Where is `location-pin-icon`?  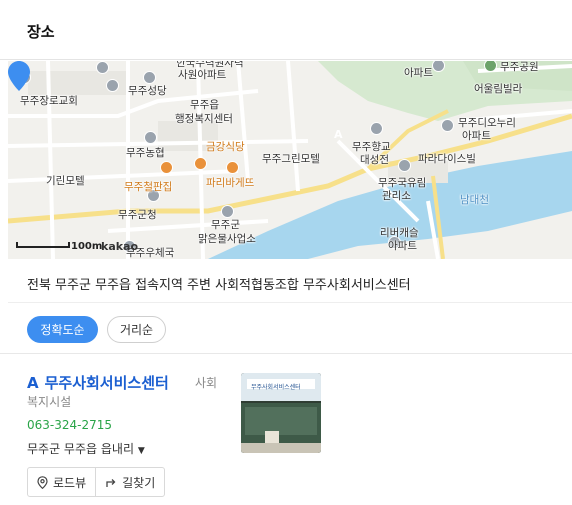 location-pin-icon is located at coordinates (19, 76).